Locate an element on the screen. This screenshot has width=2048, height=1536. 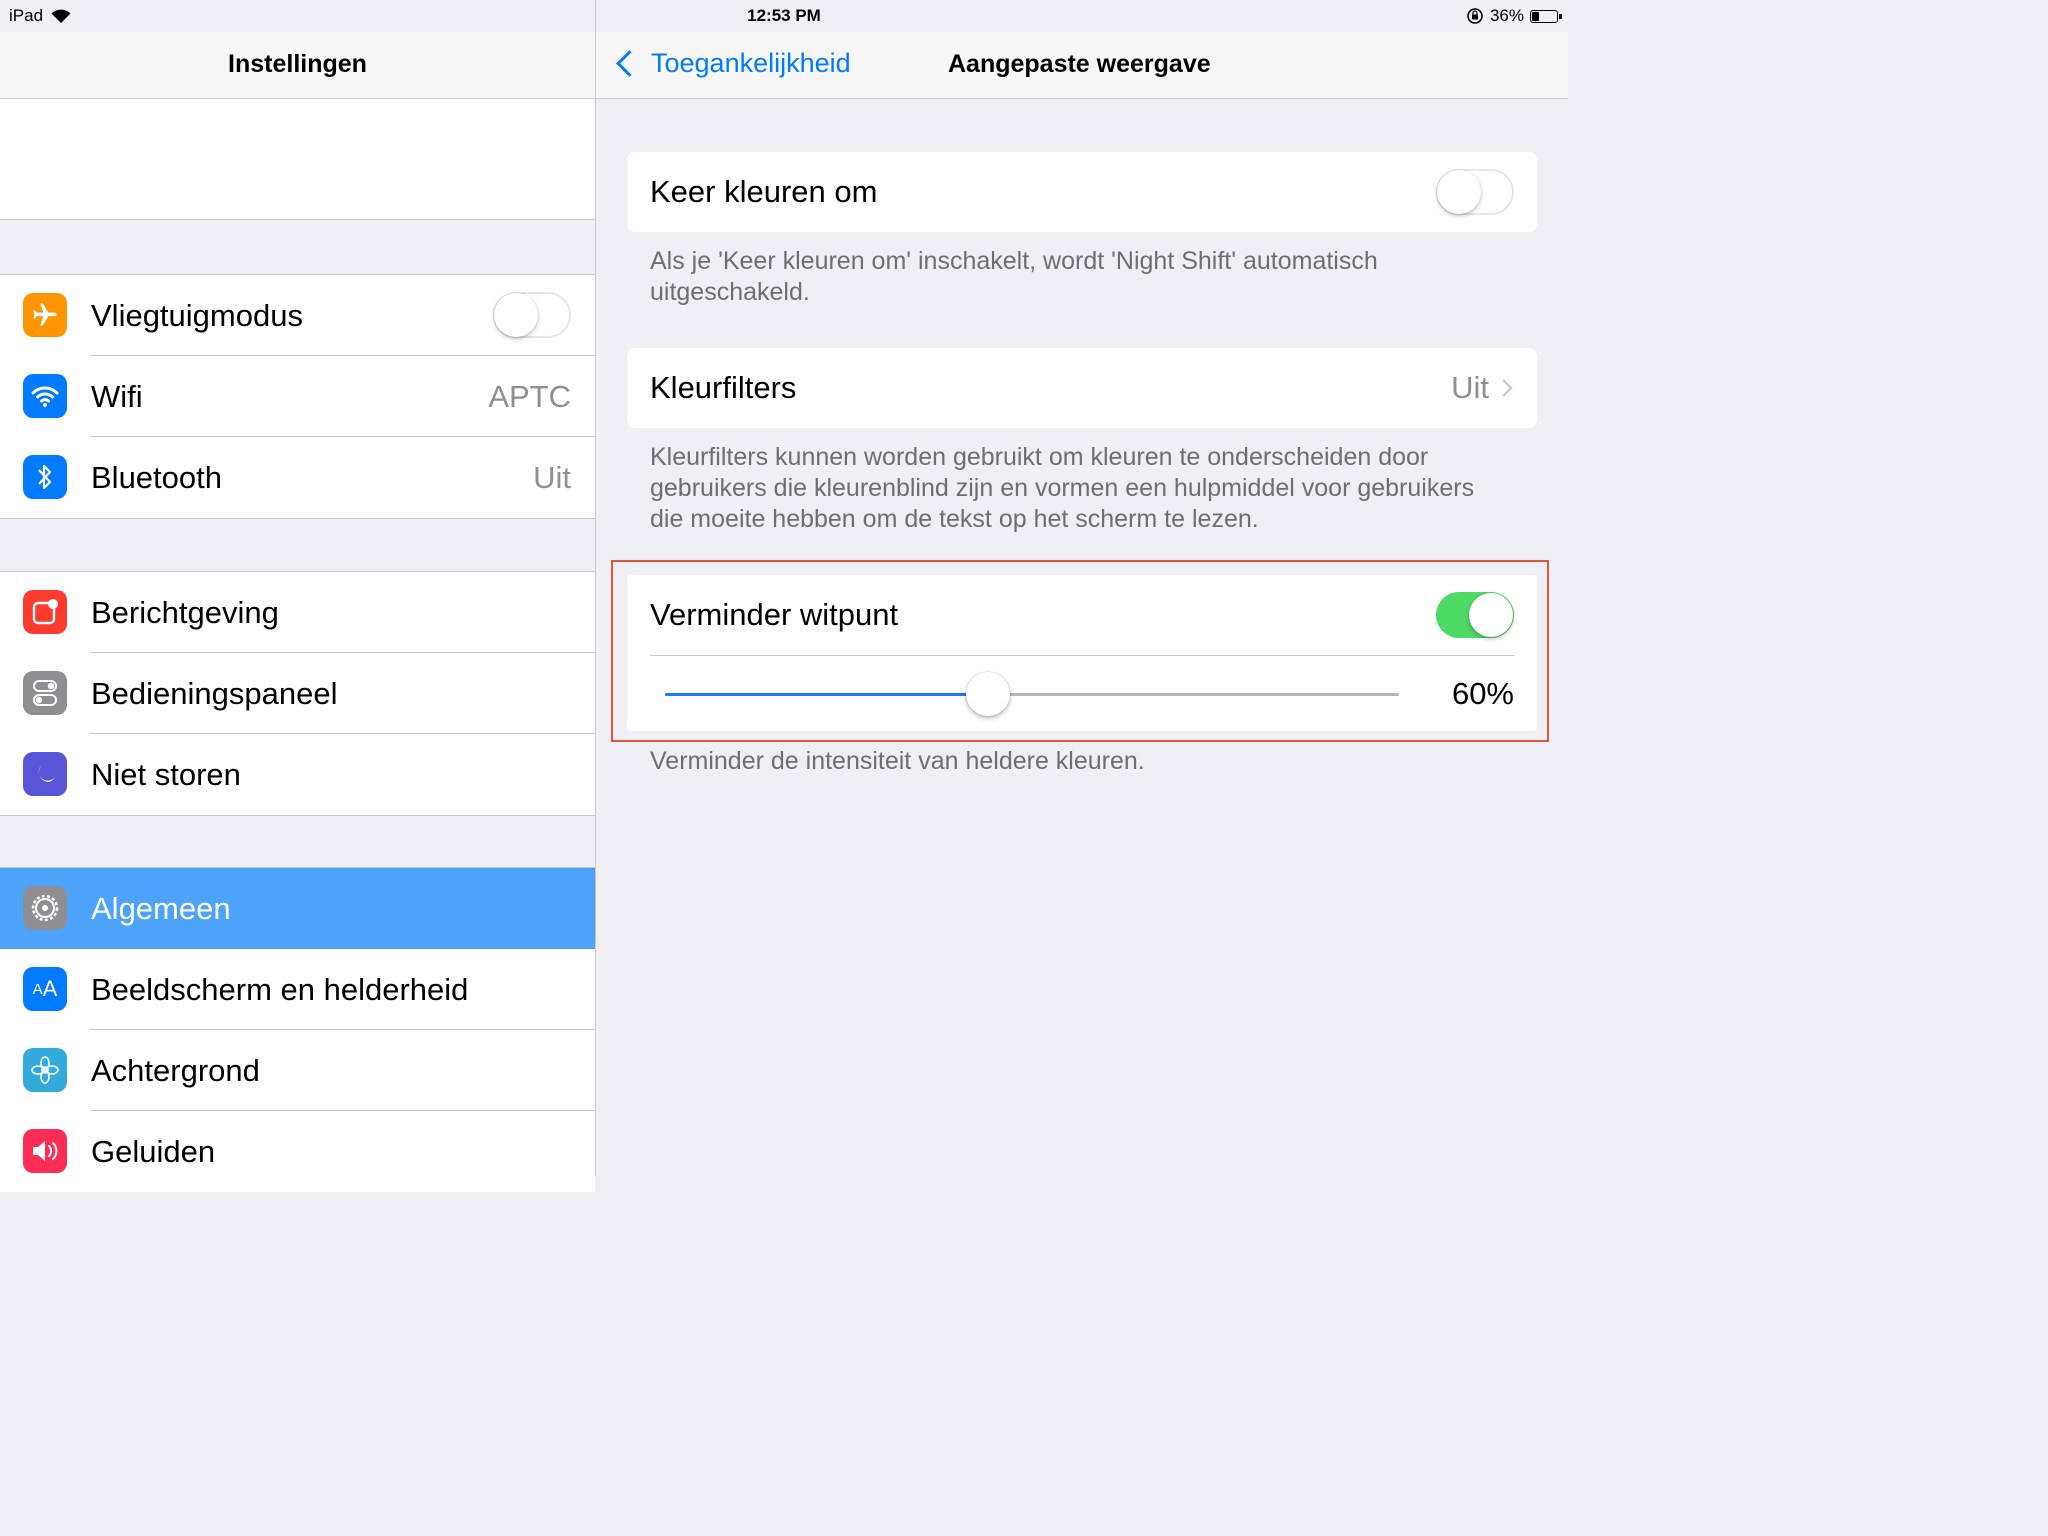
status-time: 12:53 PM is located at coordinates (784, 15).